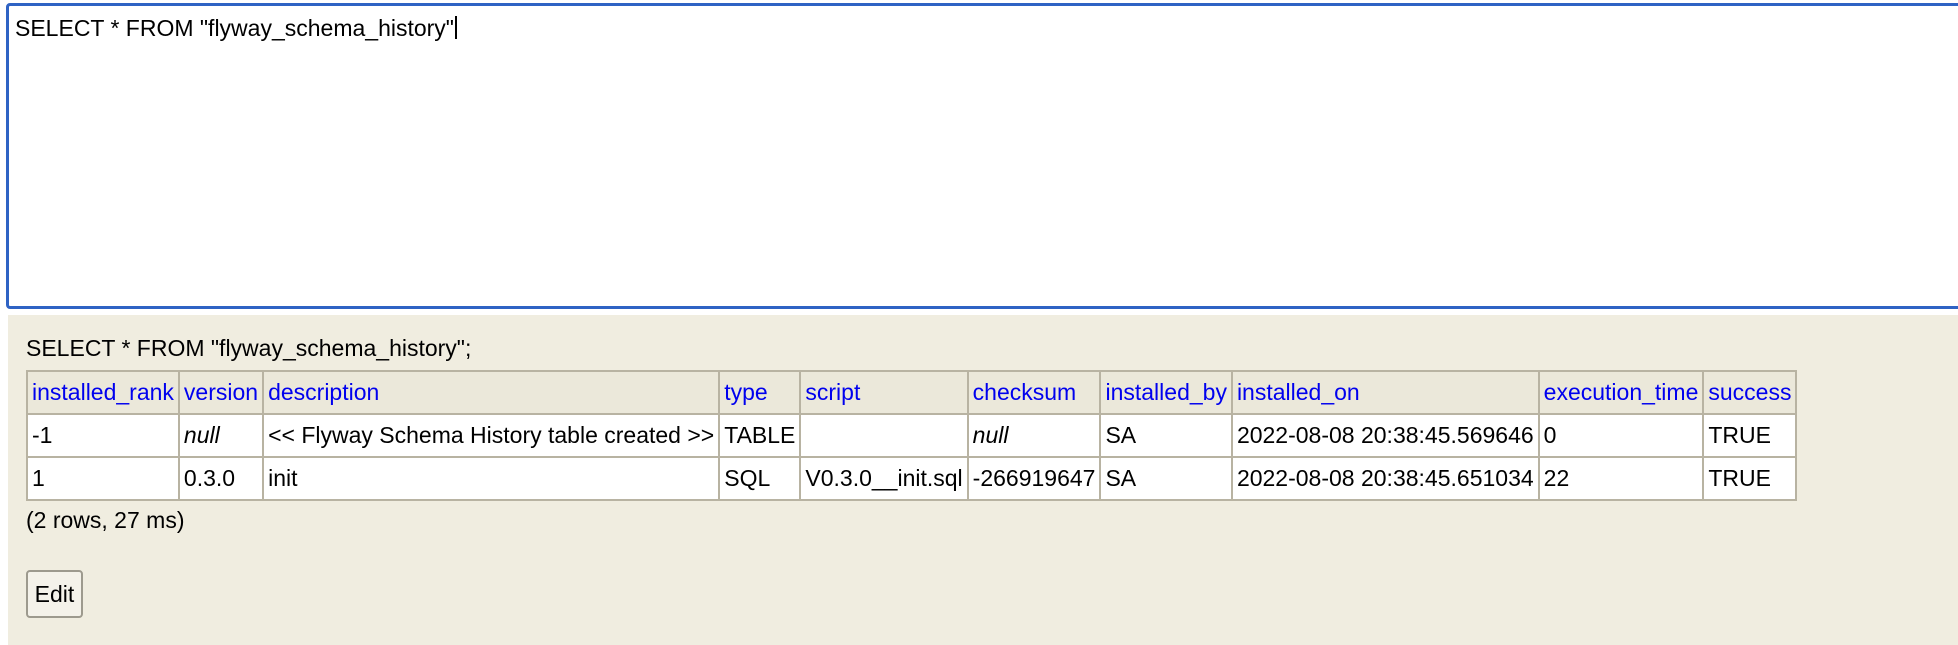 Image resolution: width=1958 pixels, height=645 pixels. What do you see at coordinates (105, 520) in the screenshot?
I see `result-summary: (2 rows, 27 ms)` at bounding box center [105, 520].